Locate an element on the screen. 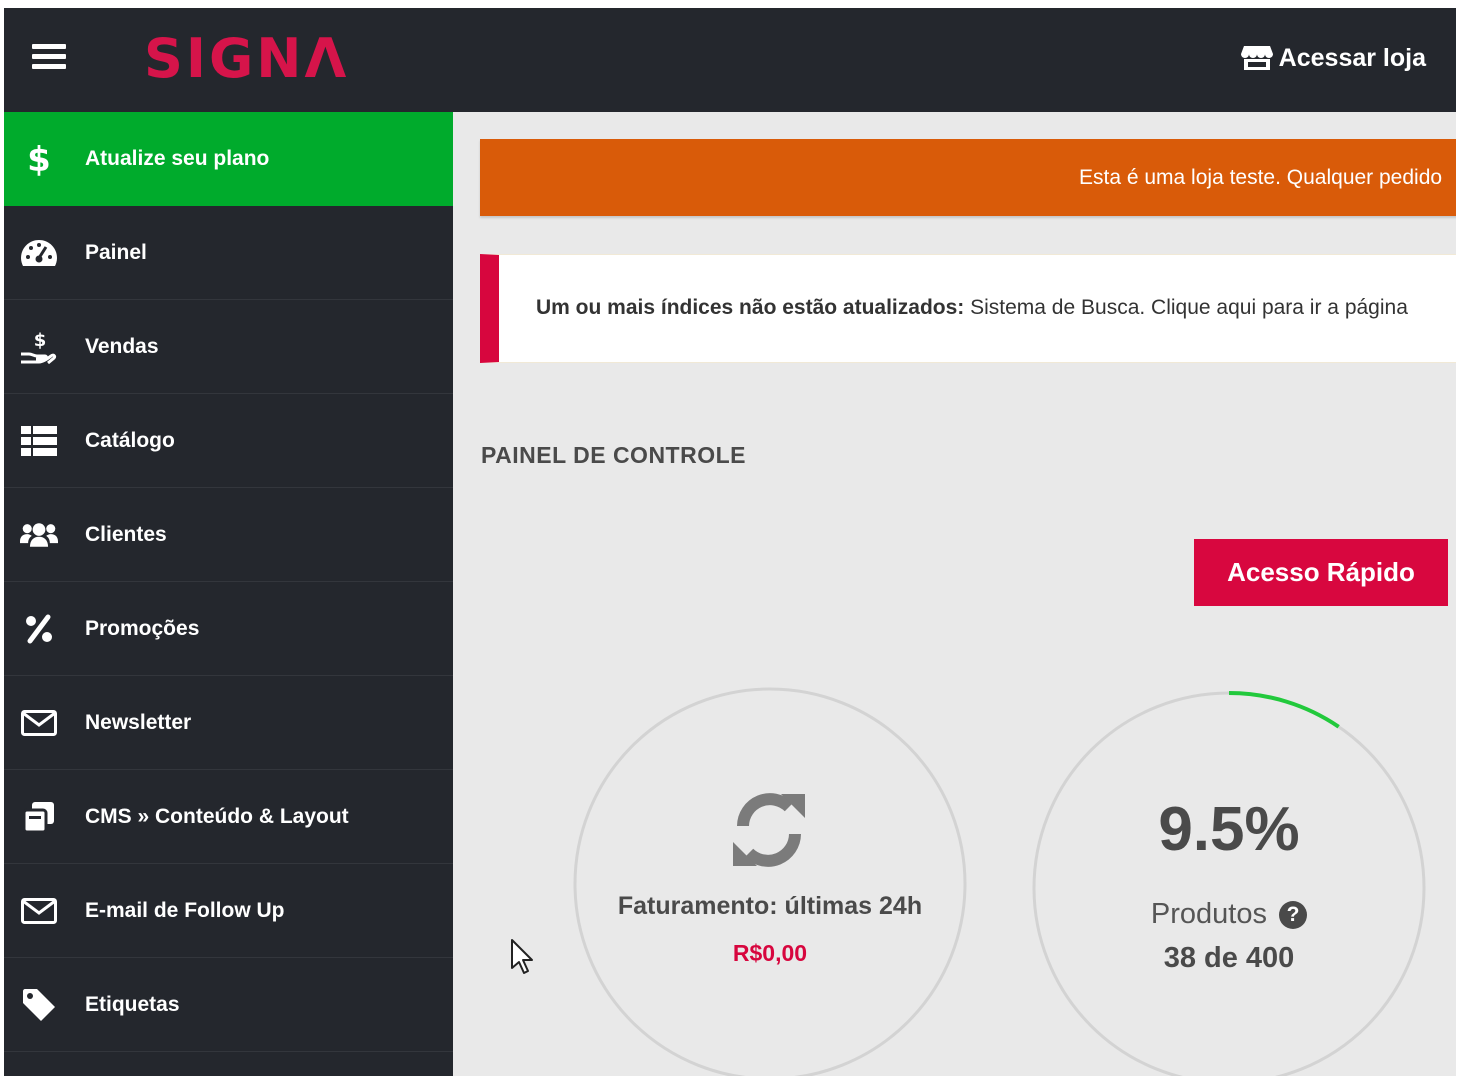 The width and height of the screenshot is (1468, 1076). products-label: Produtos is located at coordinates (1208, 914).